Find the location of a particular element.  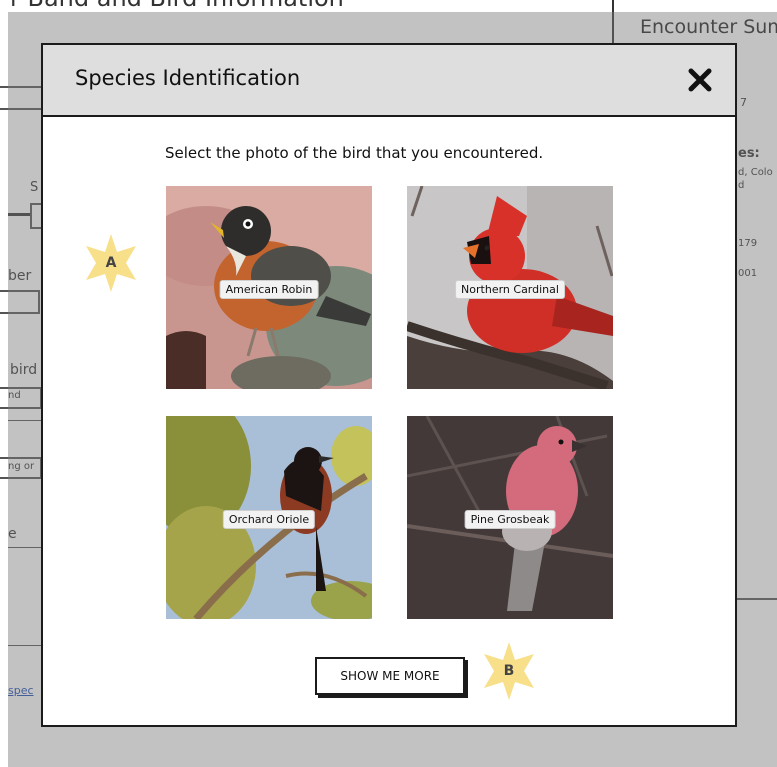

annotation-marker-a: A is located at coordinates (111, 263).